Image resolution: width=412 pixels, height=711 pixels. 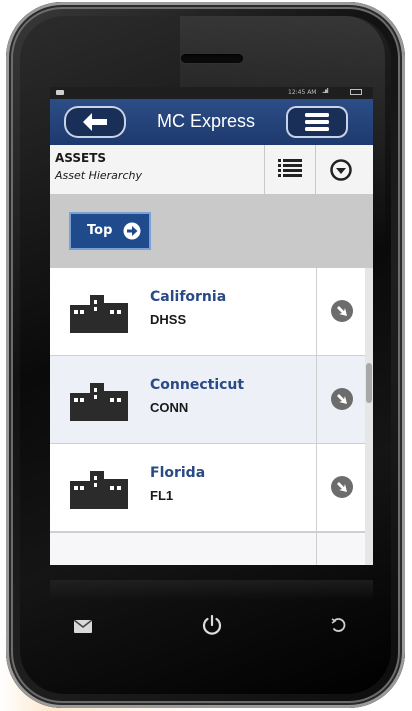 What do you see at coordinates (178, 473) in the screenshot?
I see `item-name: Florida` at bounding box center [178, 473].